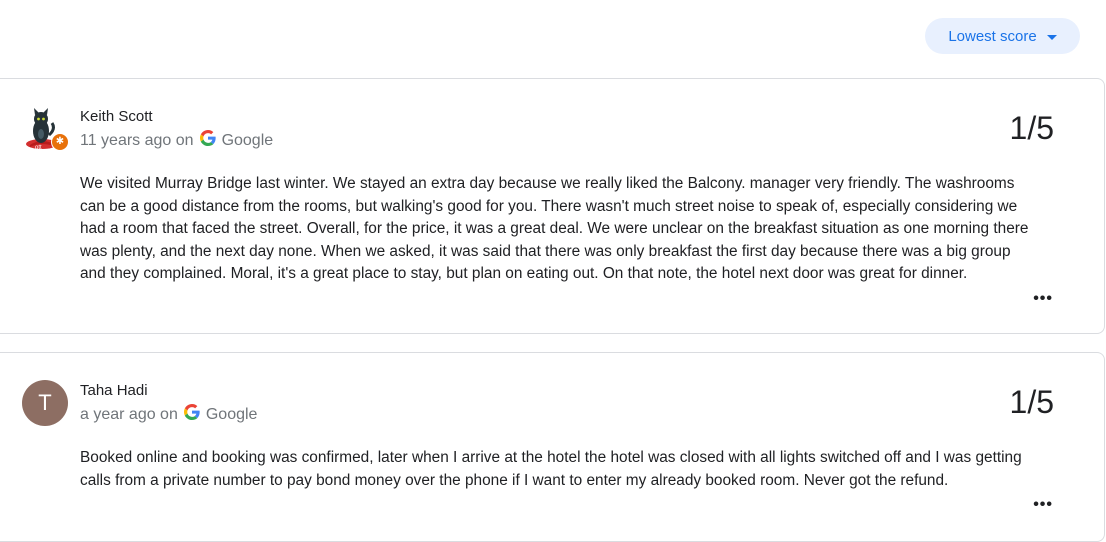 The width and height of the screenshot is (1106, 542). Describe the element at coordinates (1051, 37) in the screenshot. I see `caret-down-icon` at that location.